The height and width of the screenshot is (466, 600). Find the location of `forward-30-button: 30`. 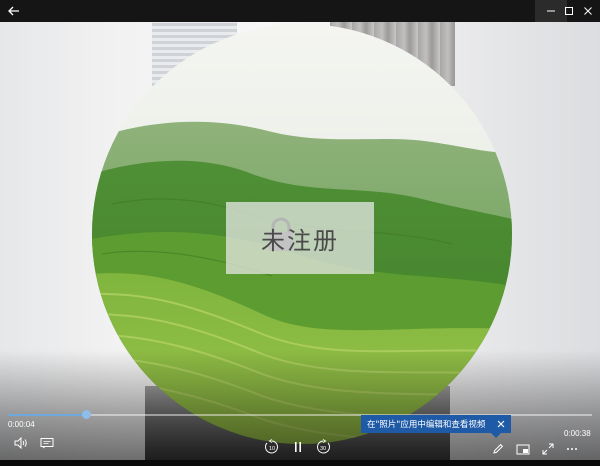

forward-30-button: 30 is located at coordinates (323, 447).